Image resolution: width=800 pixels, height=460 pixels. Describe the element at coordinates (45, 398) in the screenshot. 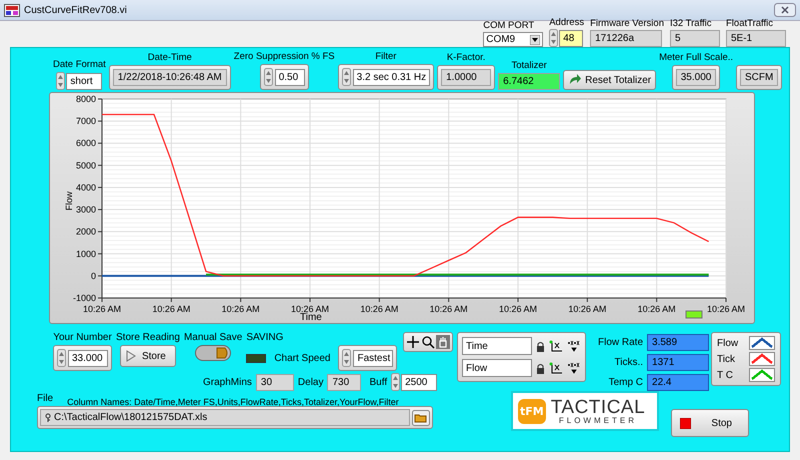

I see `field-label: File` at that location.